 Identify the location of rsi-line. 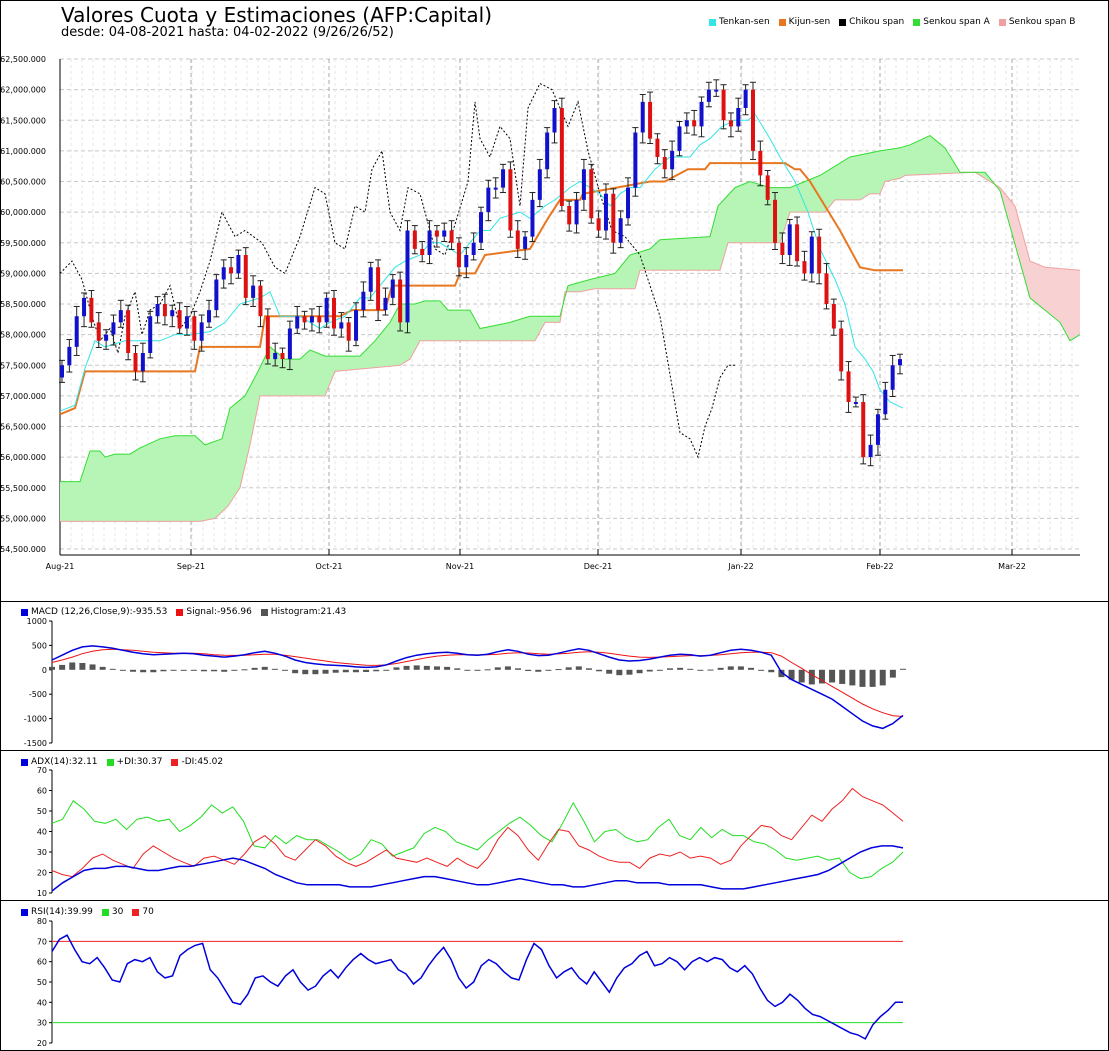
(477, 987).